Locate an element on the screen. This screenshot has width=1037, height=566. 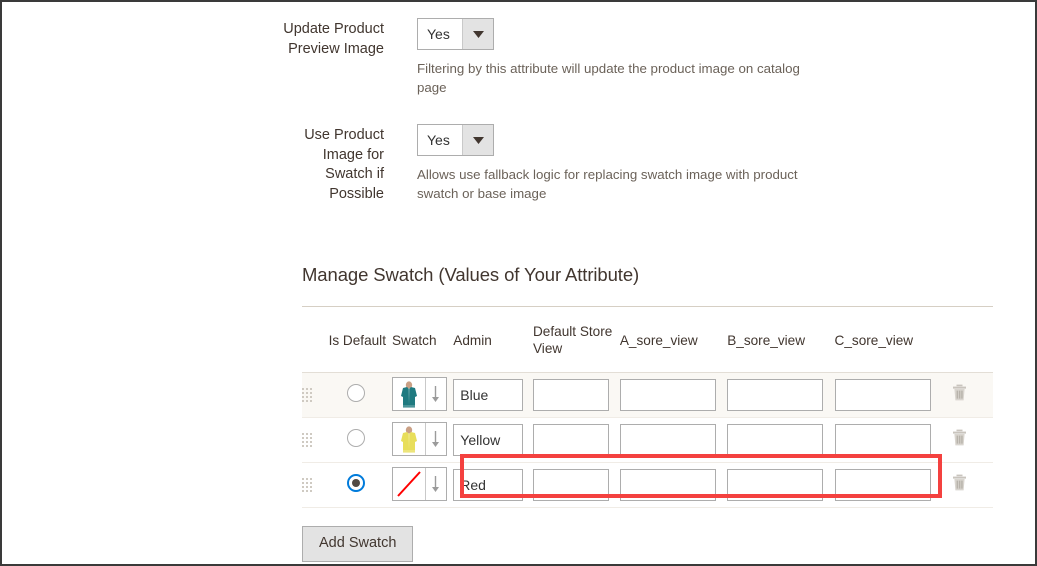
column-header-admin: Admin is located at coordinates (493, 340).